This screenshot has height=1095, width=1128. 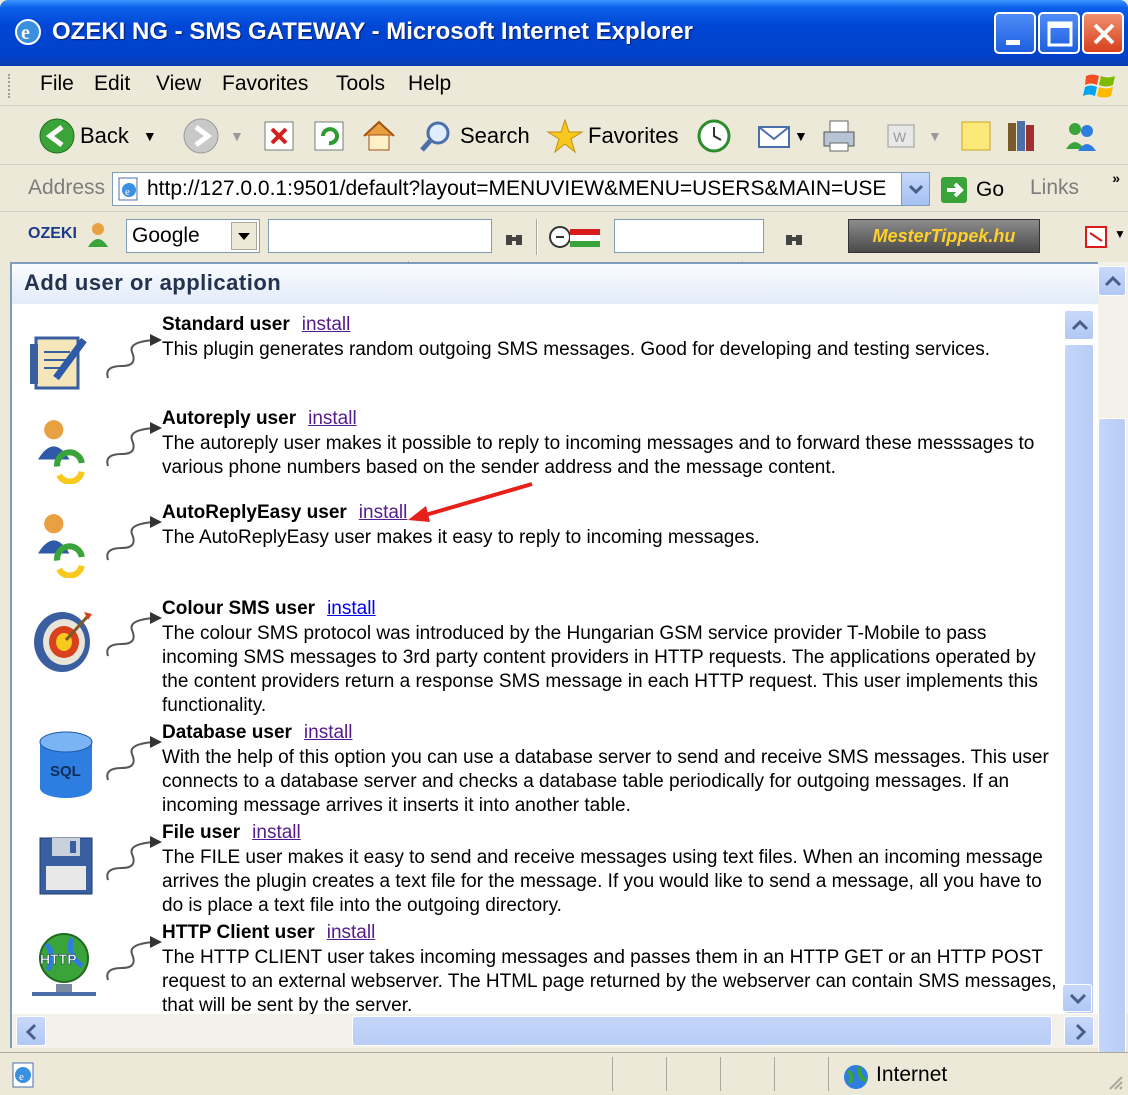 I want to click on translate-input, so click(x=689, y=236).